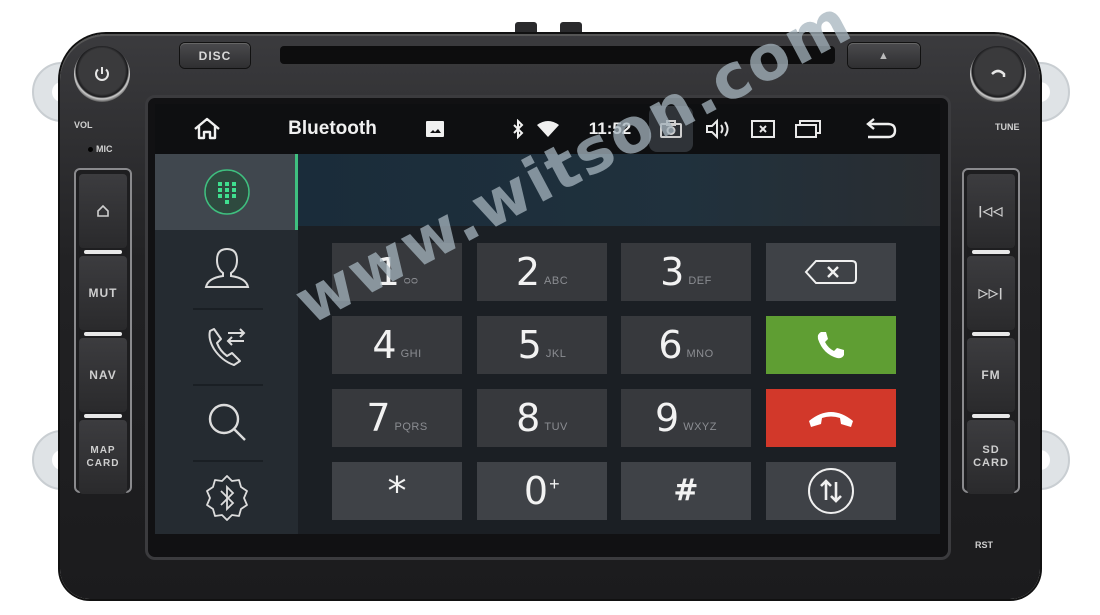  I want to click on key-letters: MNO, so click(700, 354).